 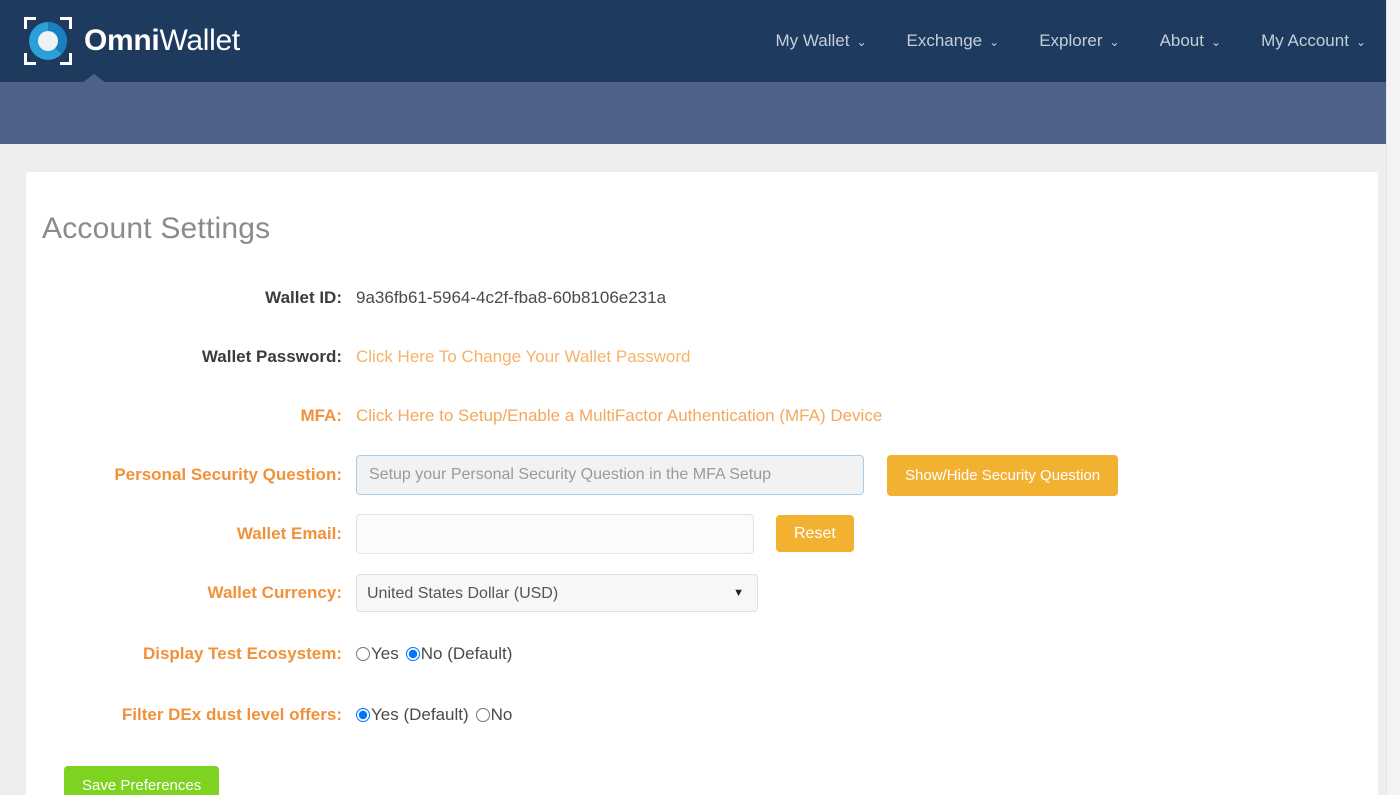 I want to click on filter-dex-dust-radio-no, so click(x=482, y=715).